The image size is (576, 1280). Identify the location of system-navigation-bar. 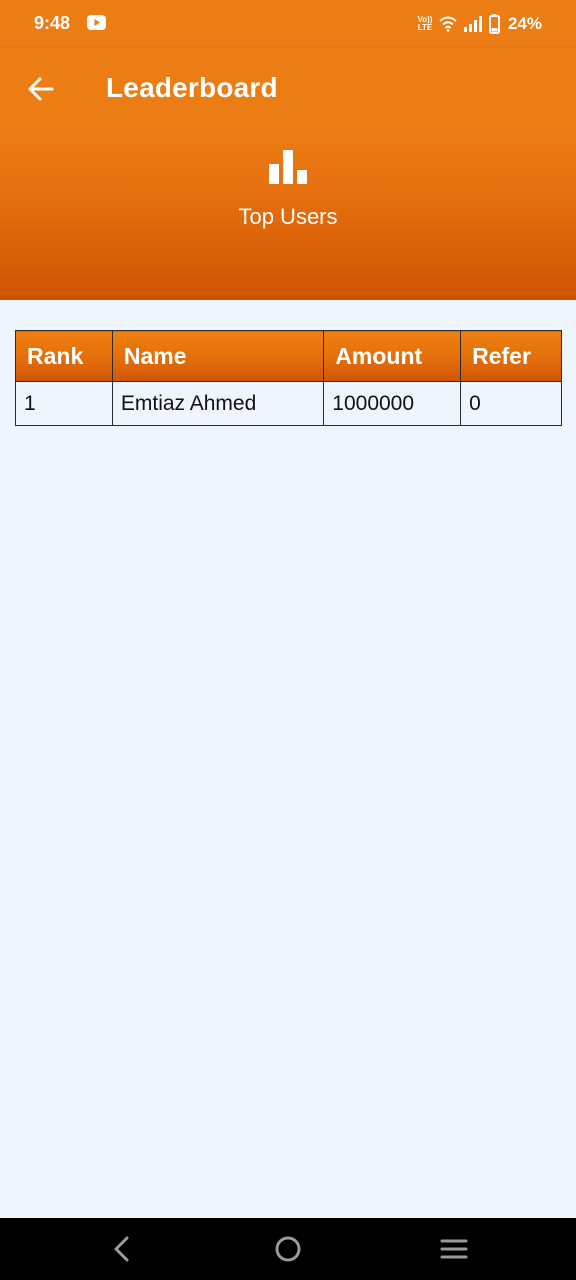
(288, 1249).